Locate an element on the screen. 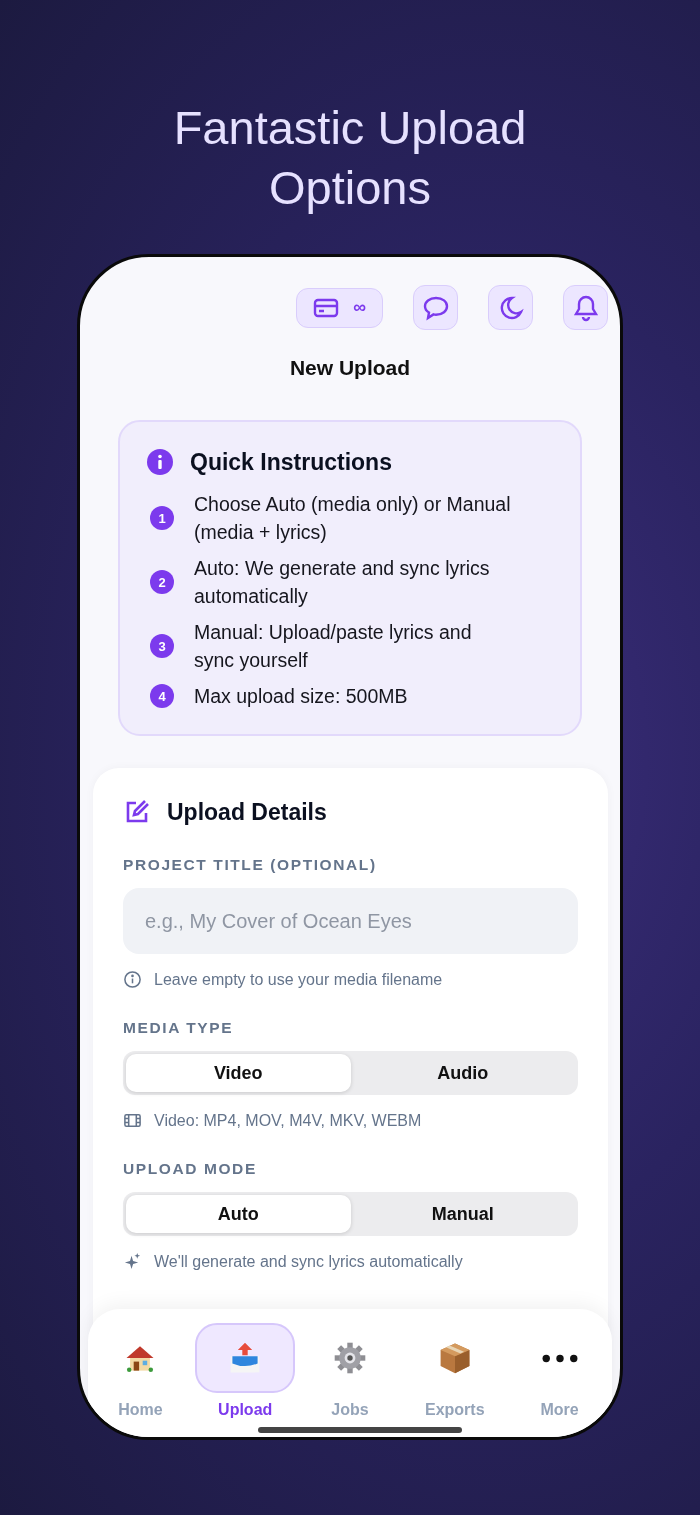  step-number: 1 is located at coordinates (162, 518).